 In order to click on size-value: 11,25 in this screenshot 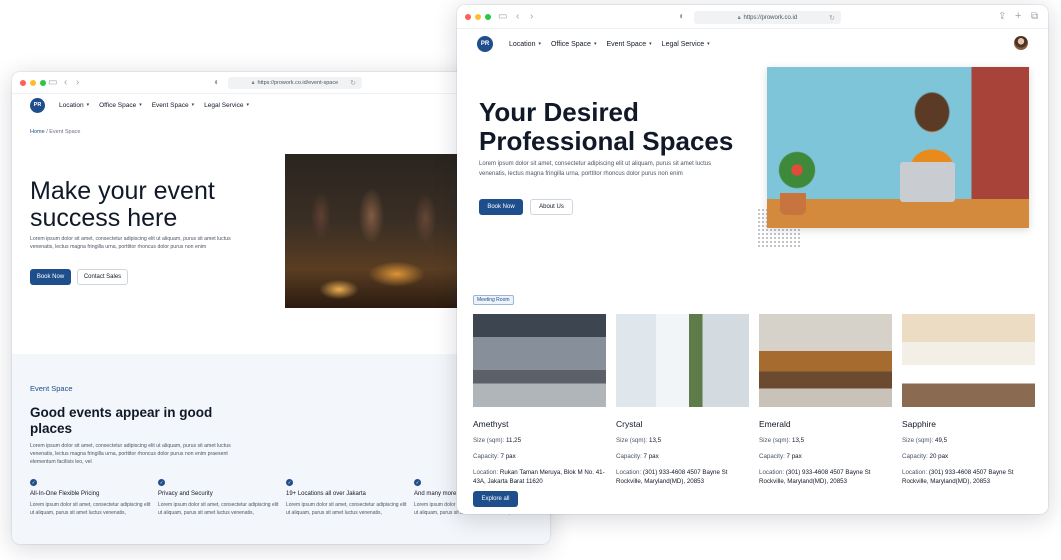, I will do `click(514, 440)`.